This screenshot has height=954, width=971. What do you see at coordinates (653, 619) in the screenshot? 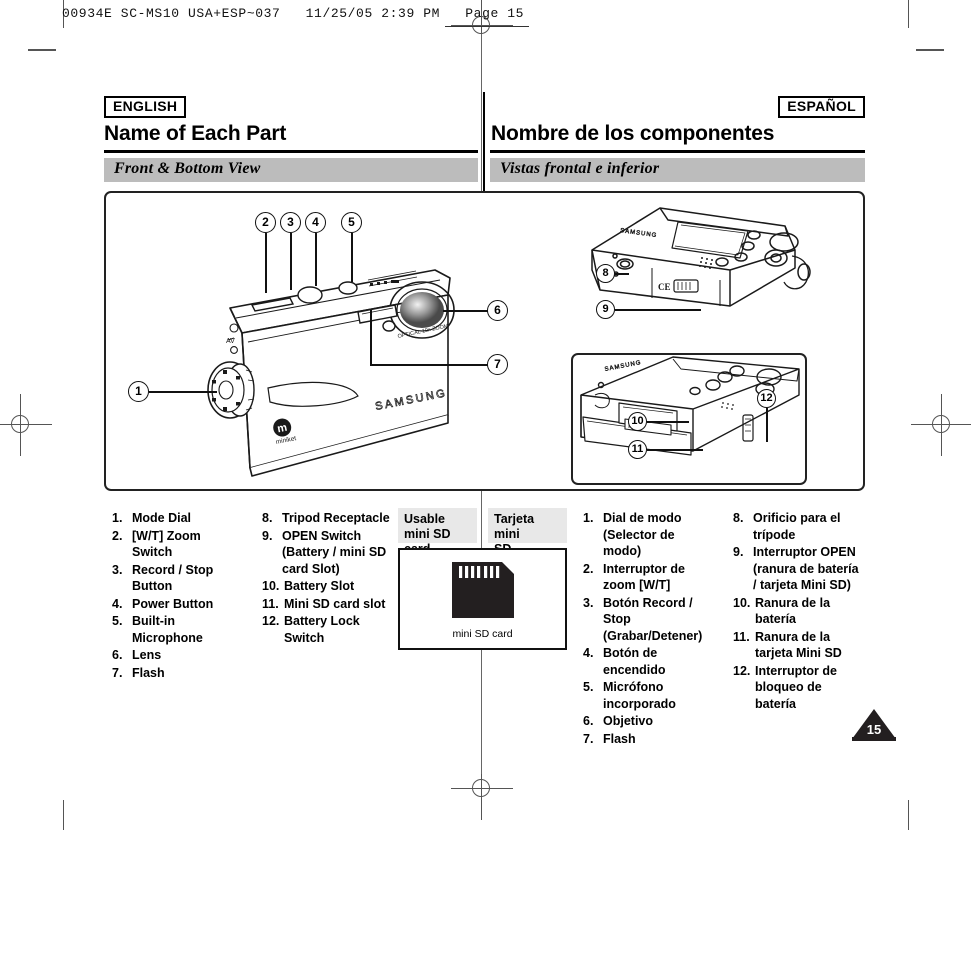
I see `part-label: Botón Record / Stop (Grabar/Detener)` at bounding box center [653, 619].